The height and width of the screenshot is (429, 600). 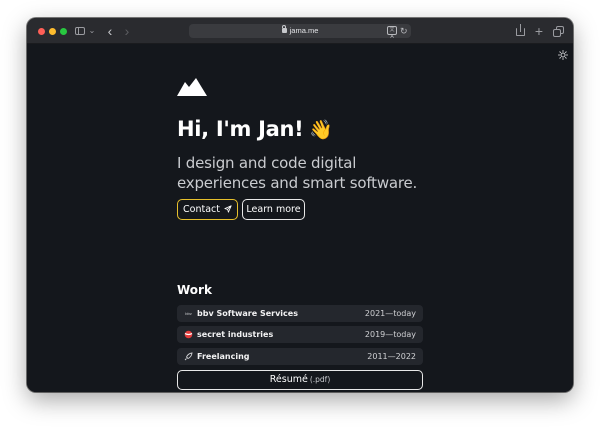 I want to click on work-item-years: 2021—today, so click(x=390, y=313).